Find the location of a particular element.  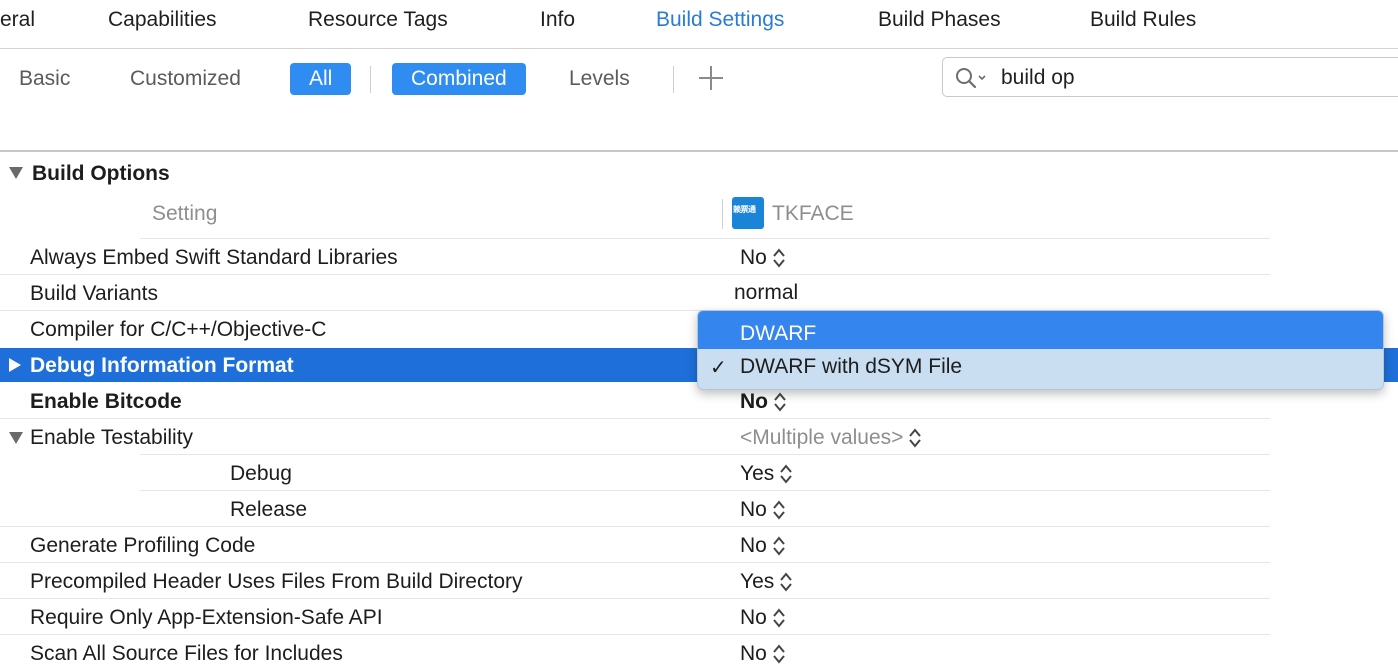

setting-label: Generate Profiling Code is located at coordinates (142, 546).